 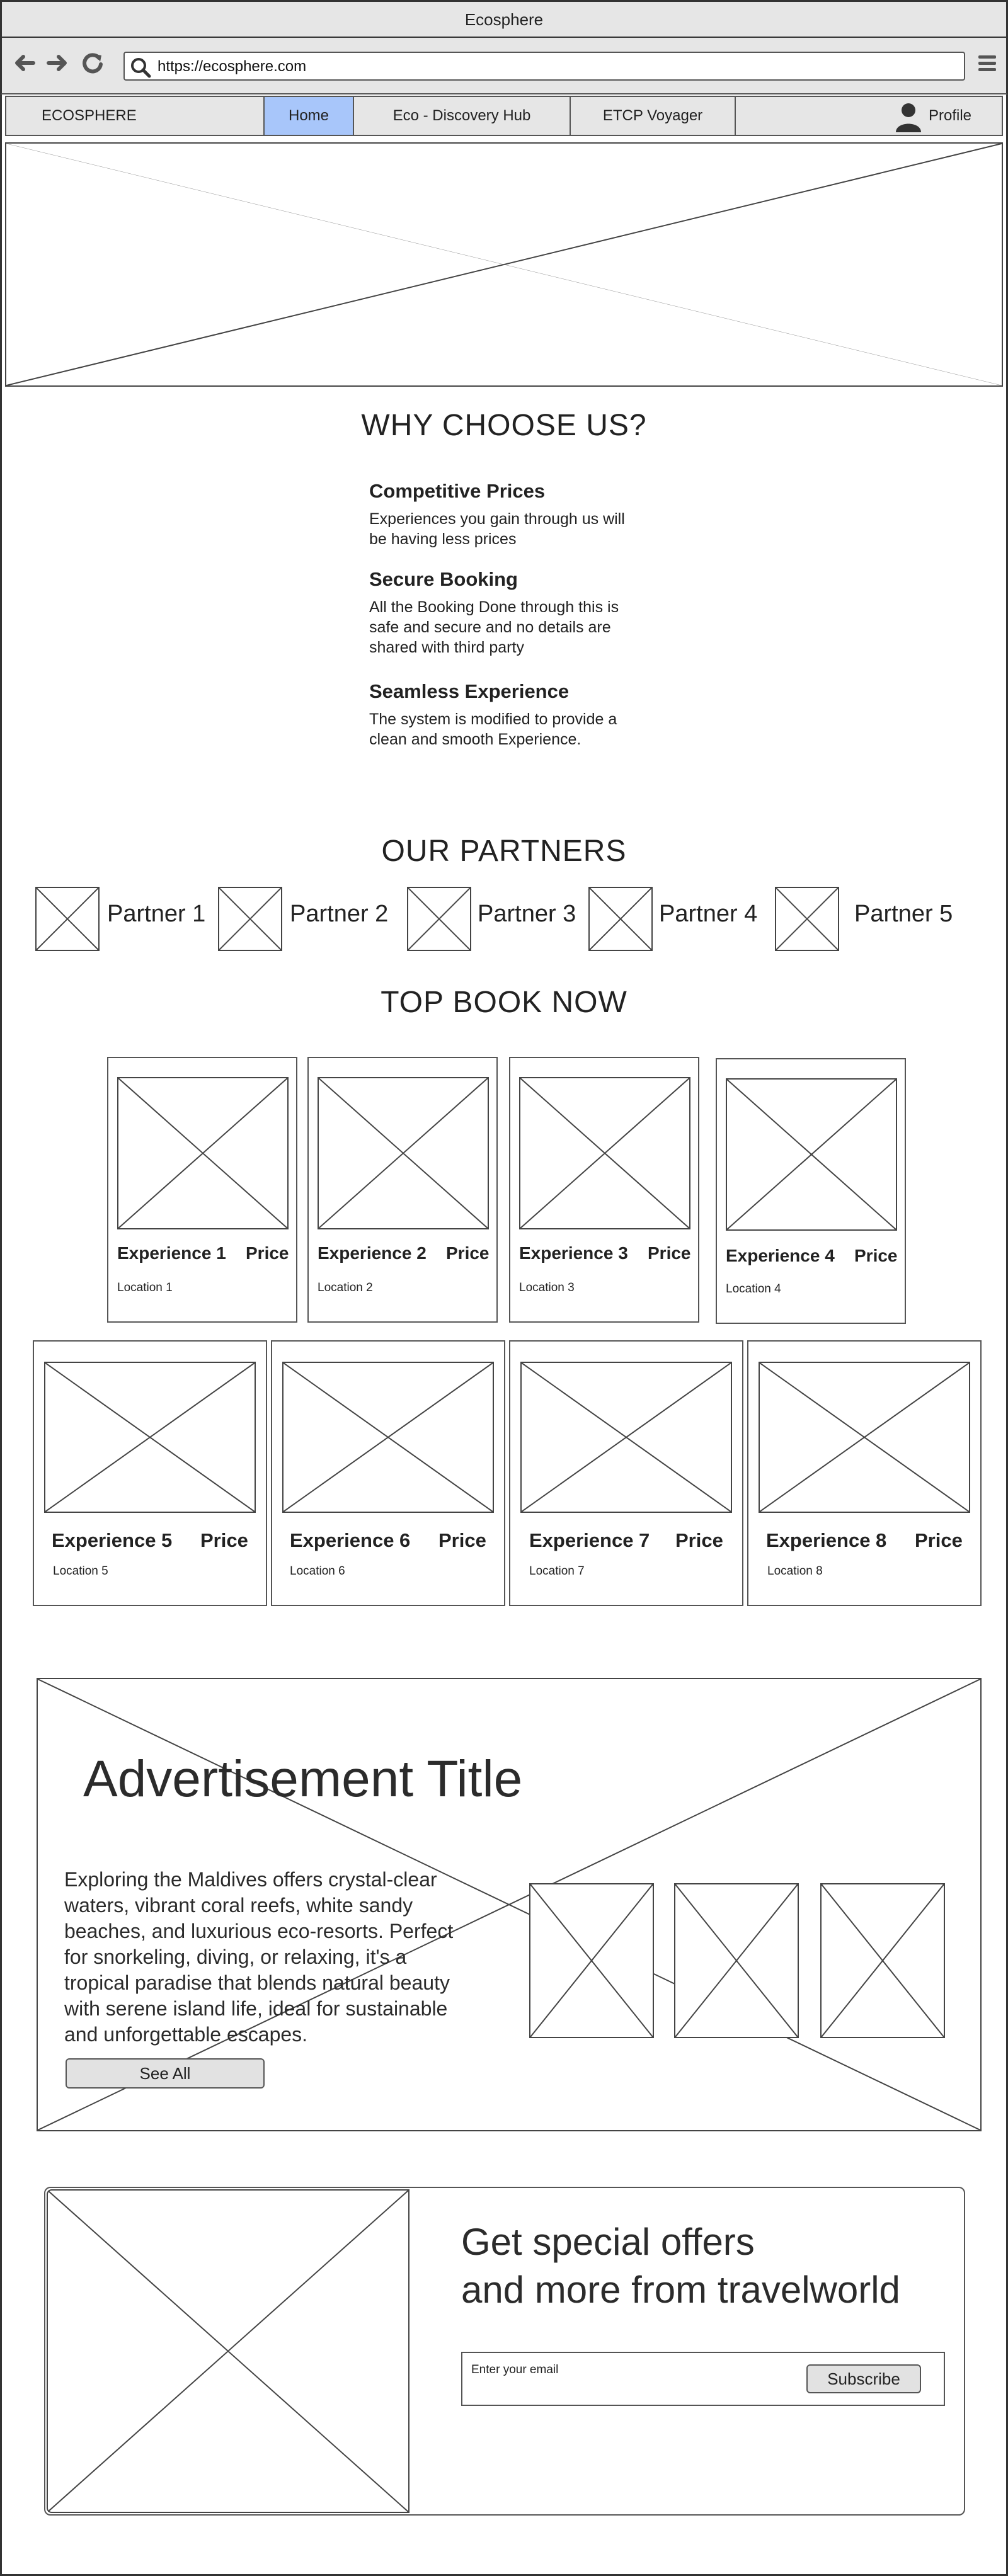 What do you see at coordinates (544, 66) in the screenshot?
I see `url-input: https://ecosphere.com` at bounding box center [544, 66].